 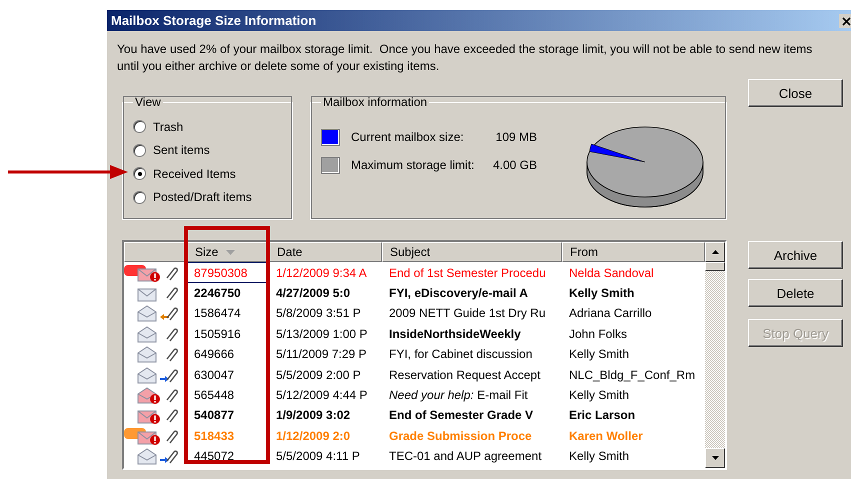 What do you see at coordinates (228, 456) in the screenshot?
I see `size-cell: 445072` at bounding box center [228, 456].